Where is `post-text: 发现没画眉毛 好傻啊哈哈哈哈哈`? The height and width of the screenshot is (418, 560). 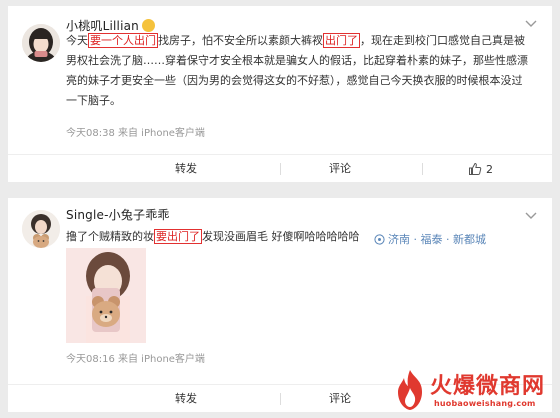
post-text: 发现没画眉毛 好傻啊哈哈哈哈哈 is located at coordinates (281, 236).